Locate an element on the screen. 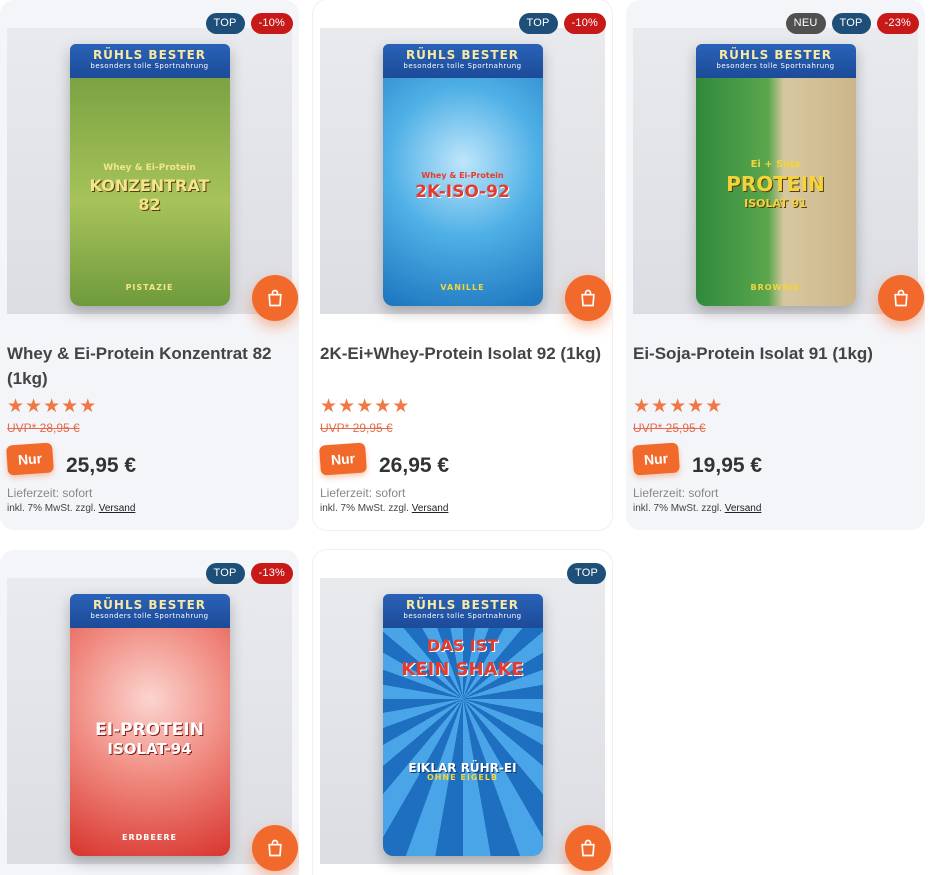 Image resolution: width=929 pixels, height=875 pixels. uvp-price: UVP* 29,95 € is located at coordinates (356, 428).